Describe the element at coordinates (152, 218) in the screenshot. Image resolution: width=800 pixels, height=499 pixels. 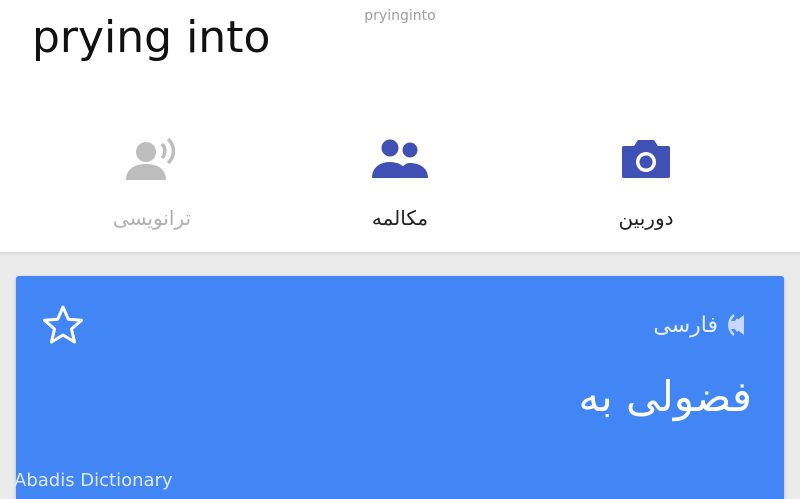
I see `transcribe-label: ترانویسی` at that location.